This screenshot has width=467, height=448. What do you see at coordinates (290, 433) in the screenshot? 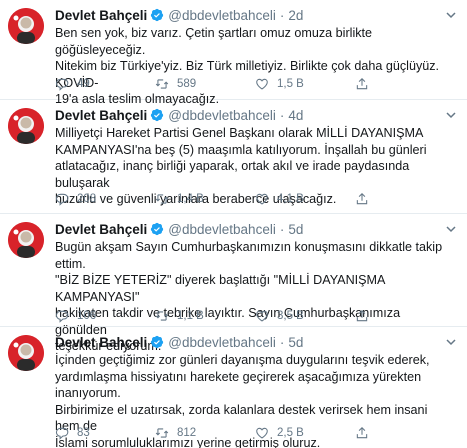
I see `like-count: 2,5 B` at bounding box center [290, 433].